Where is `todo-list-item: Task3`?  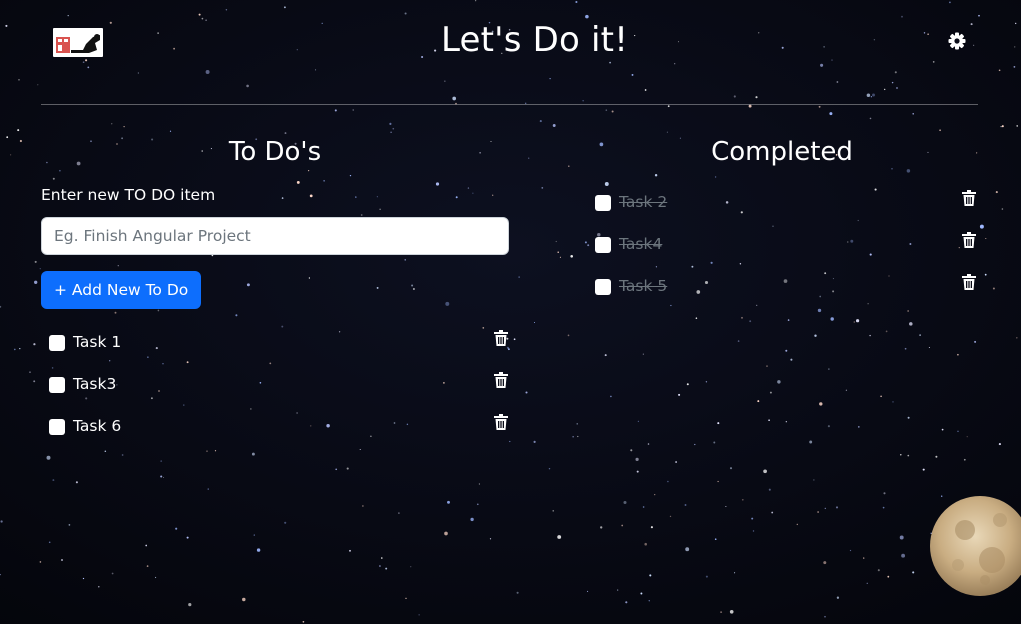
todo-list-item: Task3 is located at coordinates (280, 385).